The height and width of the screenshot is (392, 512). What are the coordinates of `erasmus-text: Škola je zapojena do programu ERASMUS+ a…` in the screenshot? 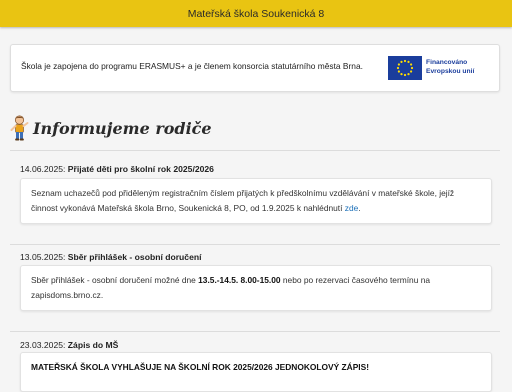 It's located at (192, 66).